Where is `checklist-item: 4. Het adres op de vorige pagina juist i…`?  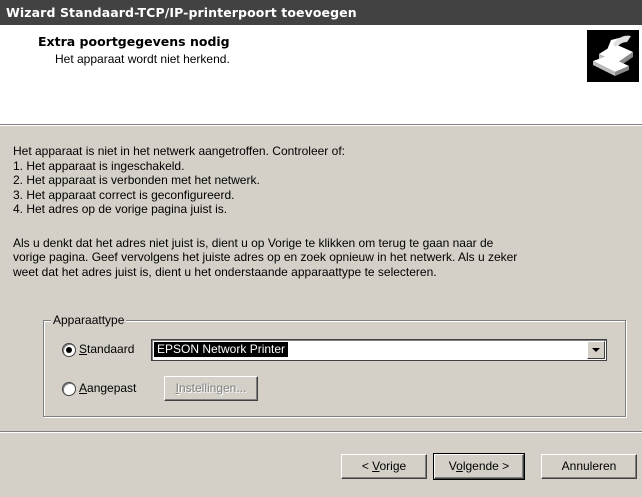
checklist-item: 4. Het adres op de vorige pagina juist i… is located at coordinates (120, 209).